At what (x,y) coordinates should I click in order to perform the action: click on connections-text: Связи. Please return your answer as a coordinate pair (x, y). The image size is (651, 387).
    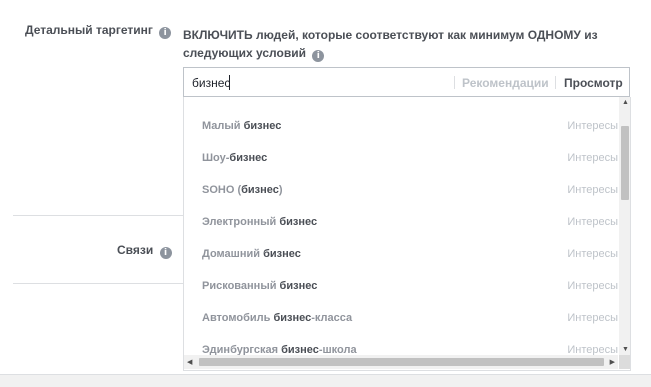
    Looking at the image, I should click on (135, 250).